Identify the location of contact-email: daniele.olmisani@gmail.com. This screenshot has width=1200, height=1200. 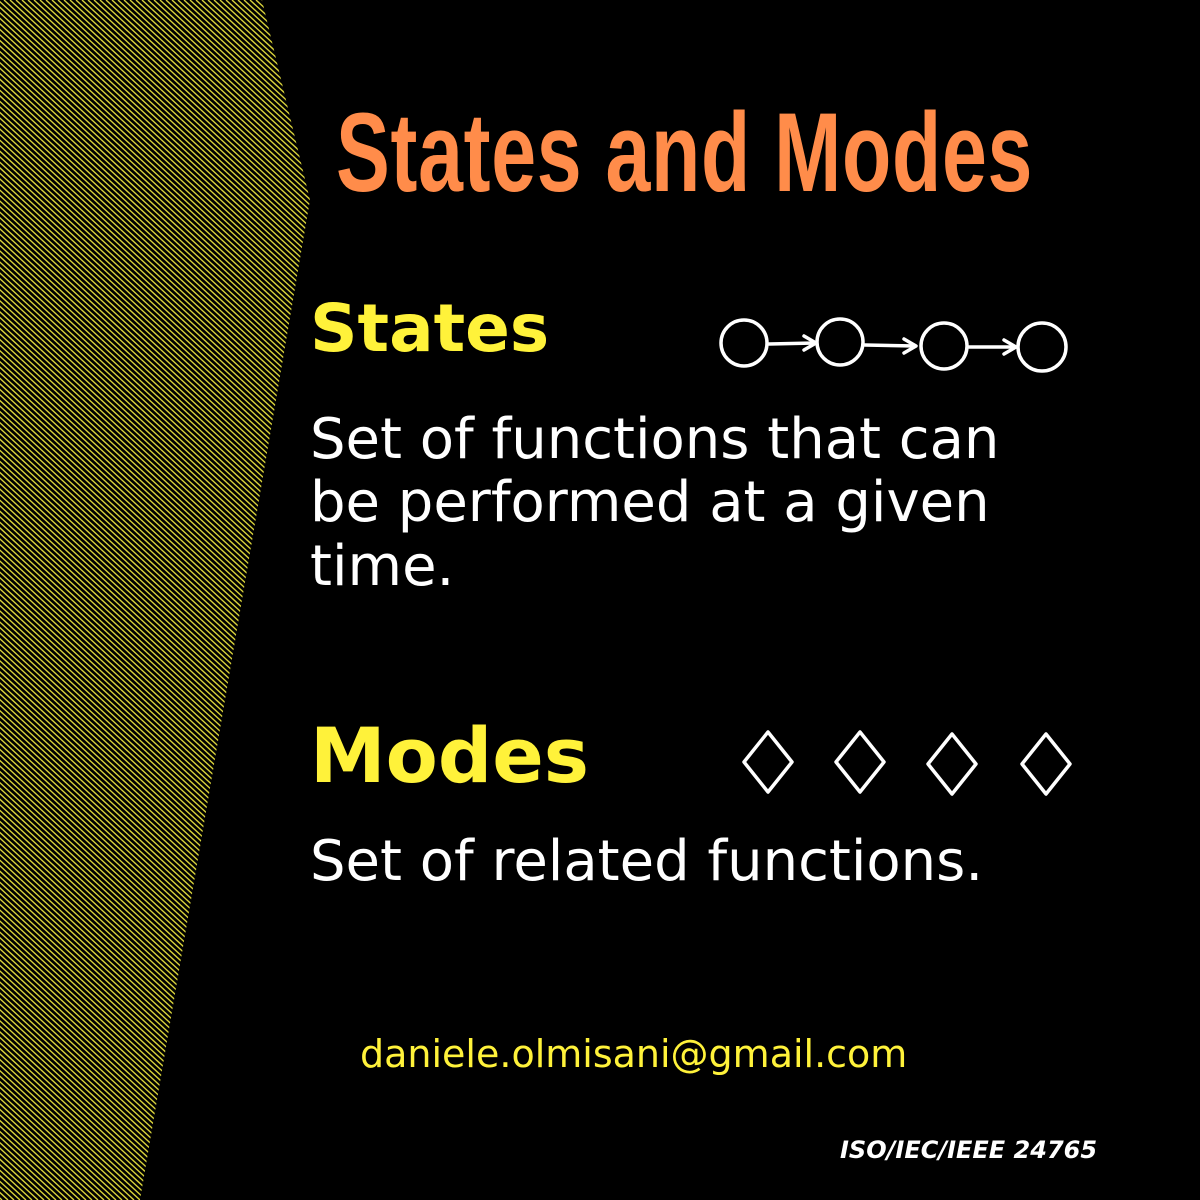
(634, 1054).